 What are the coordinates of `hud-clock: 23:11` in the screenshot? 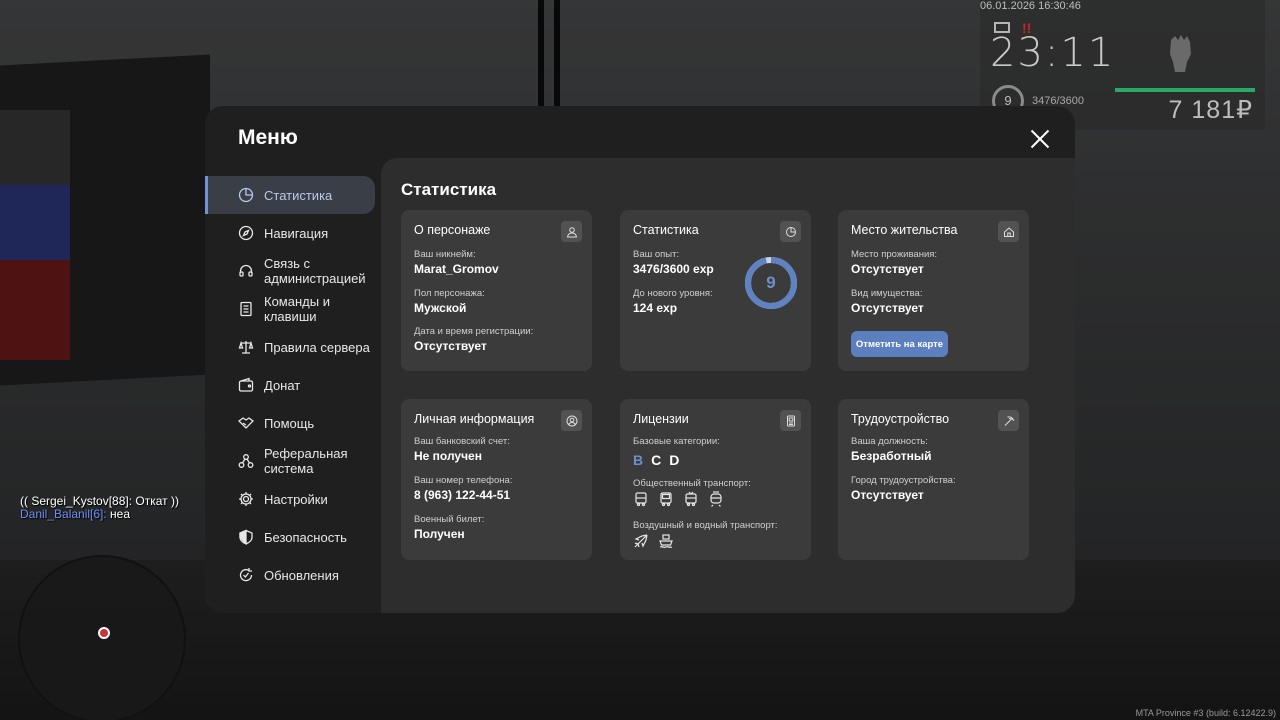 It's located at (1053, 53).